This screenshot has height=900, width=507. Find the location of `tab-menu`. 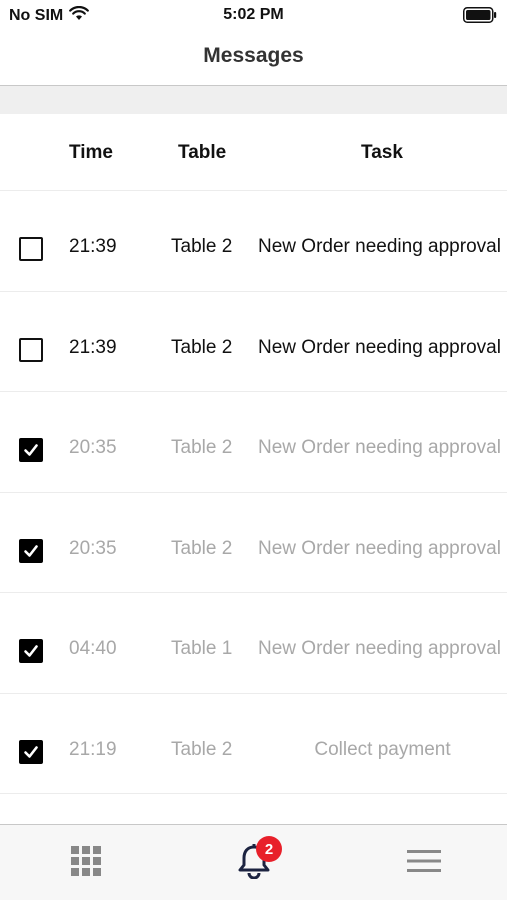

tab-menu is located at coordinates (424, 862).